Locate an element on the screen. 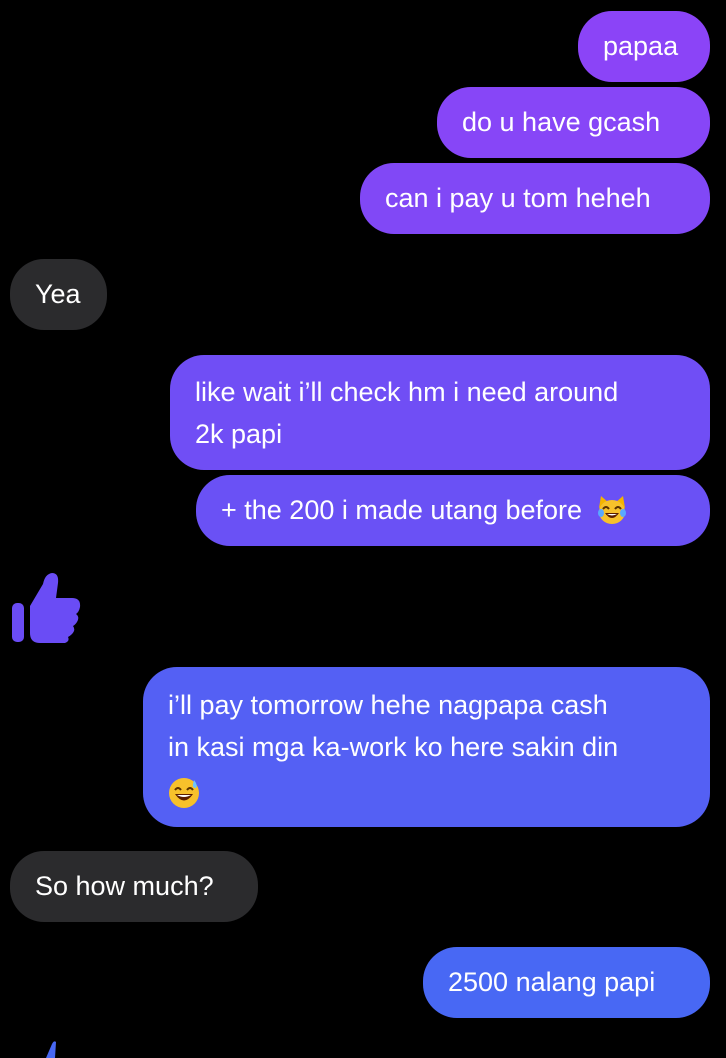  message-bubble-incoming: So how much? is located at coordinates (134, 886).